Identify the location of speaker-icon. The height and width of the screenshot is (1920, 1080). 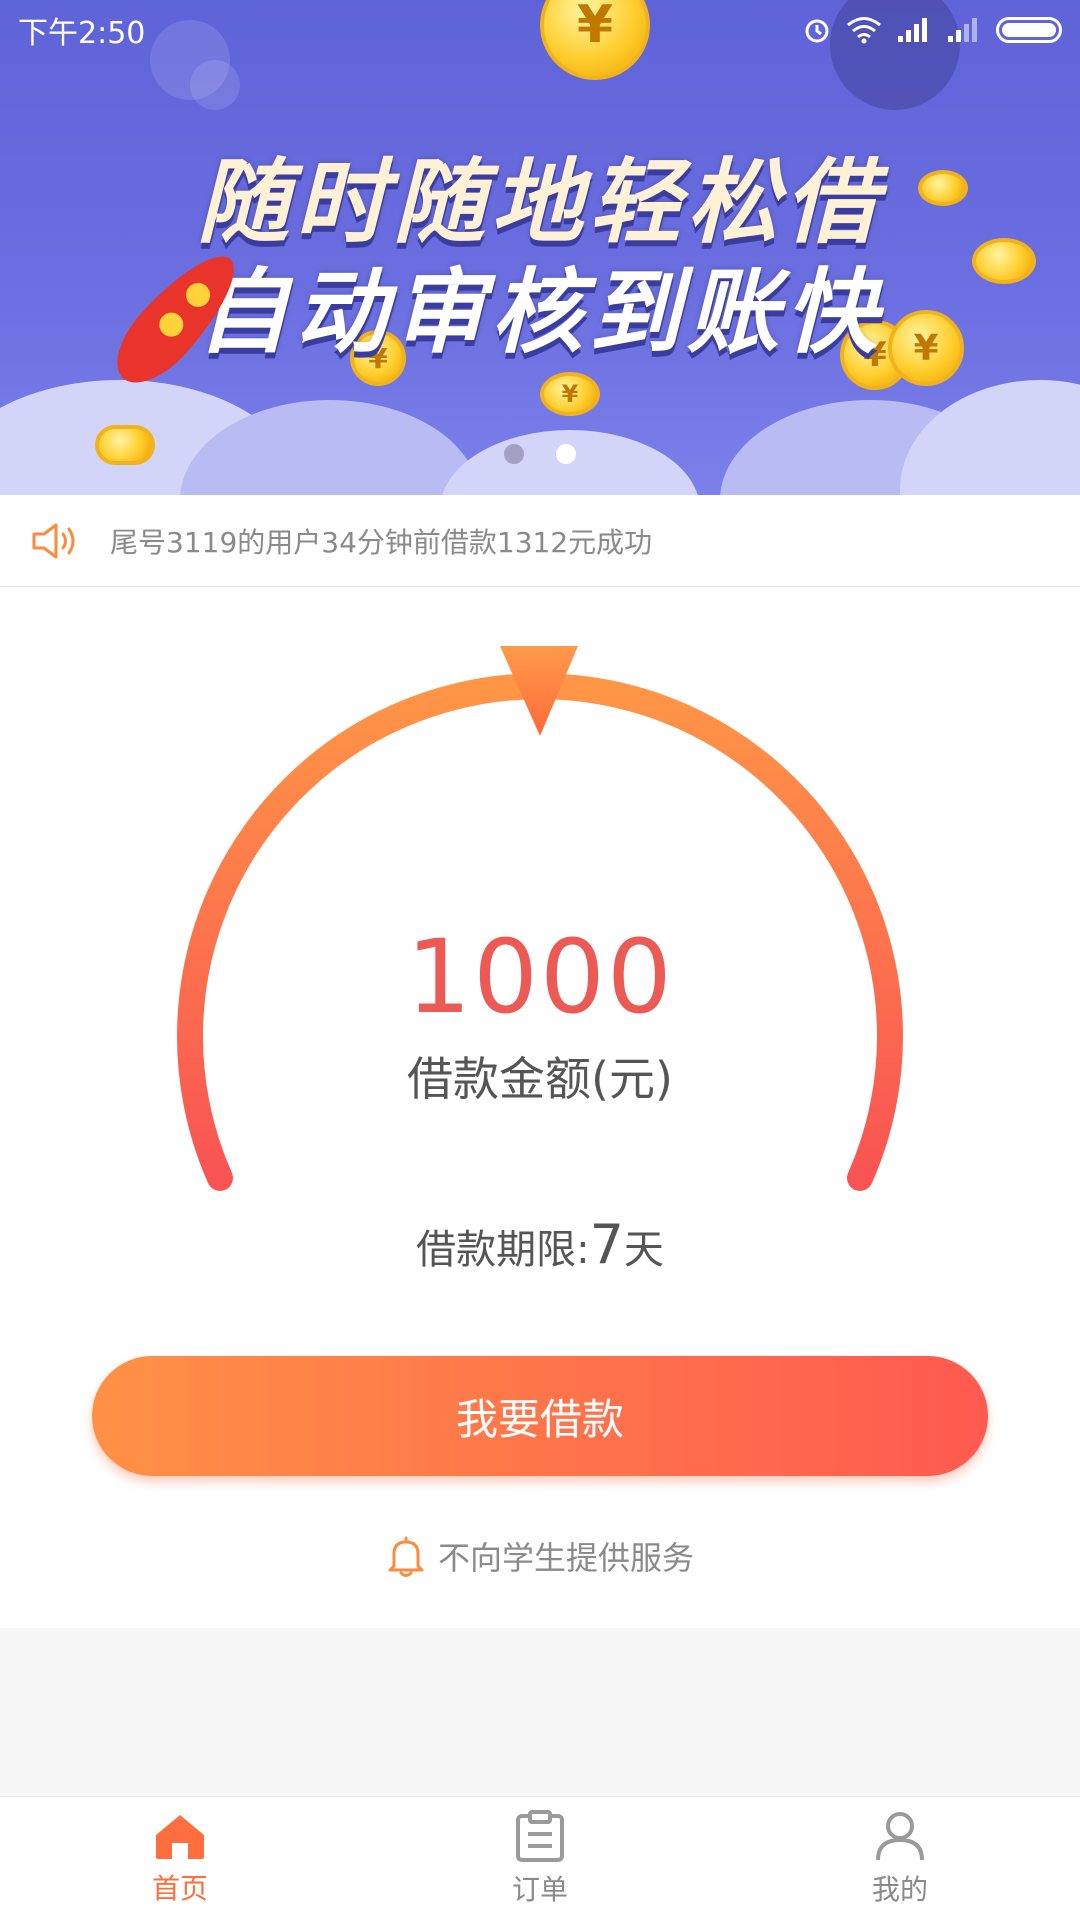
(53, 540).